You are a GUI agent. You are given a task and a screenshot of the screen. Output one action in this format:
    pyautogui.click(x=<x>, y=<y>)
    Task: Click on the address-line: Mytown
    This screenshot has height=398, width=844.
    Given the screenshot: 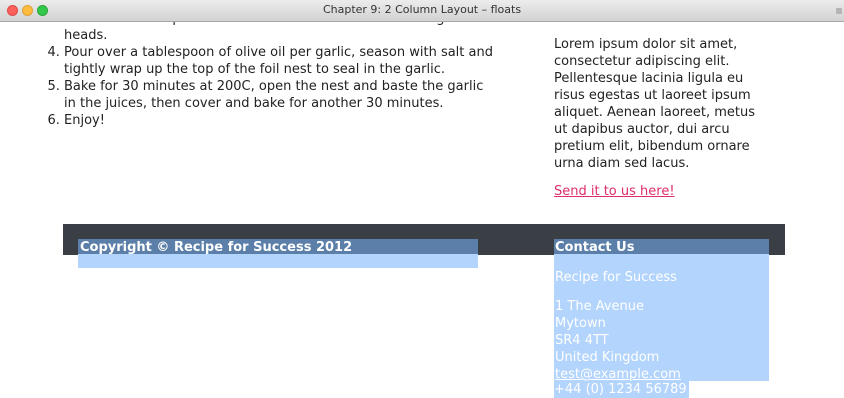 What is the action you would take?
    pyautogui.click(x=580, y=323)
    